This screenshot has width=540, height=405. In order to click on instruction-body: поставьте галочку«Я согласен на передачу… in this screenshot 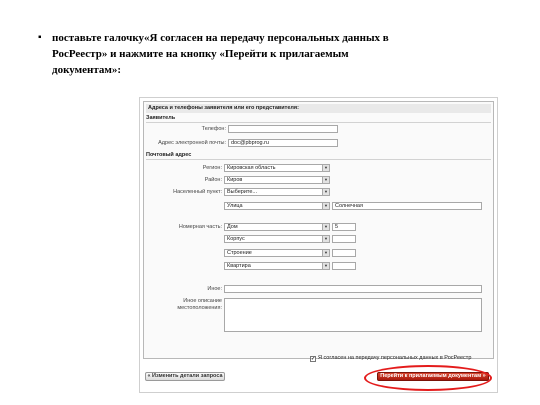, I will do `click(220, 54)`.